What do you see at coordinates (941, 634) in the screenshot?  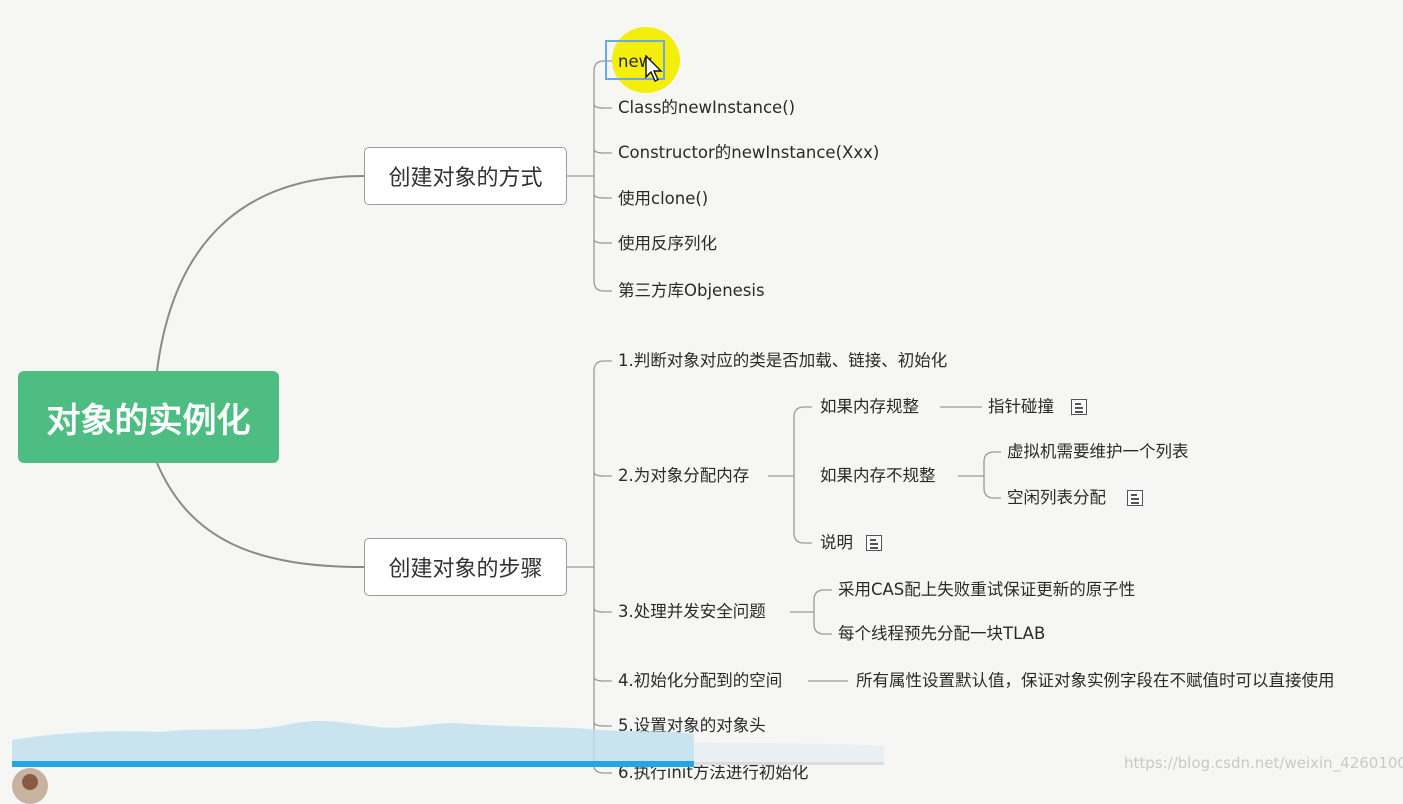 I see `step-3-tlab: 每个线程预先分配一块TLAB` at bounding box center [941, 634].